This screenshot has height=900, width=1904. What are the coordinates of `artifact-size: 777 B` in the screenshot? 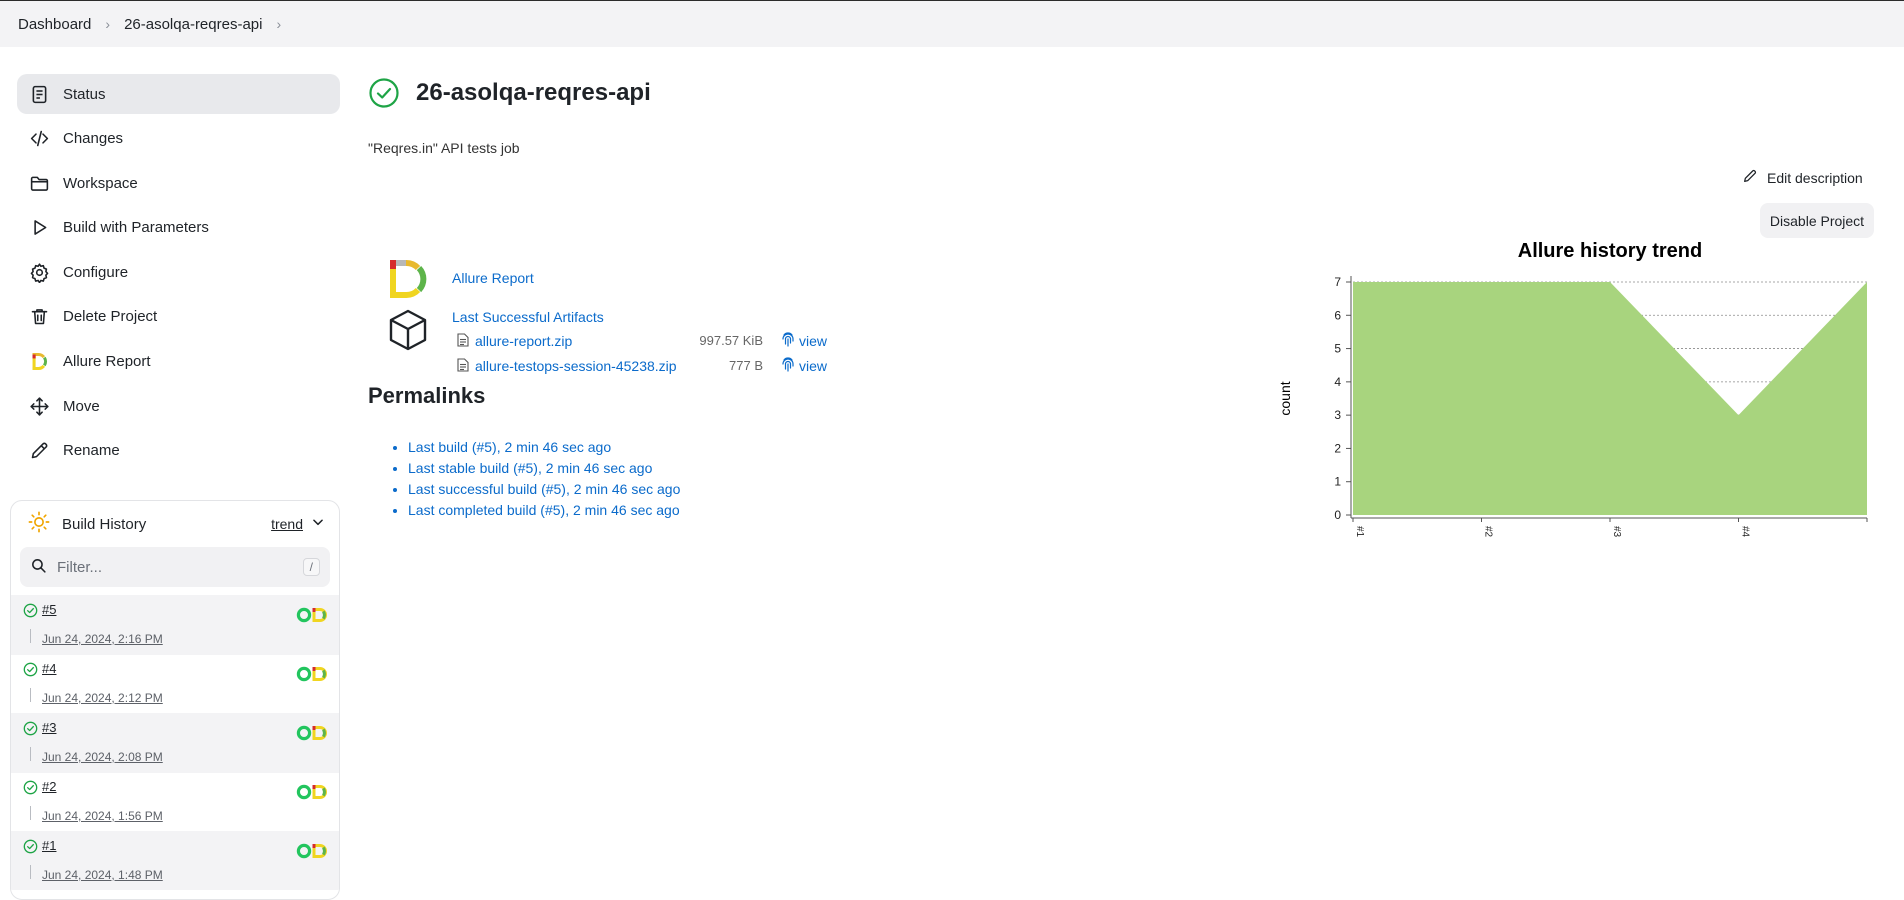 It's located at (703, 365).